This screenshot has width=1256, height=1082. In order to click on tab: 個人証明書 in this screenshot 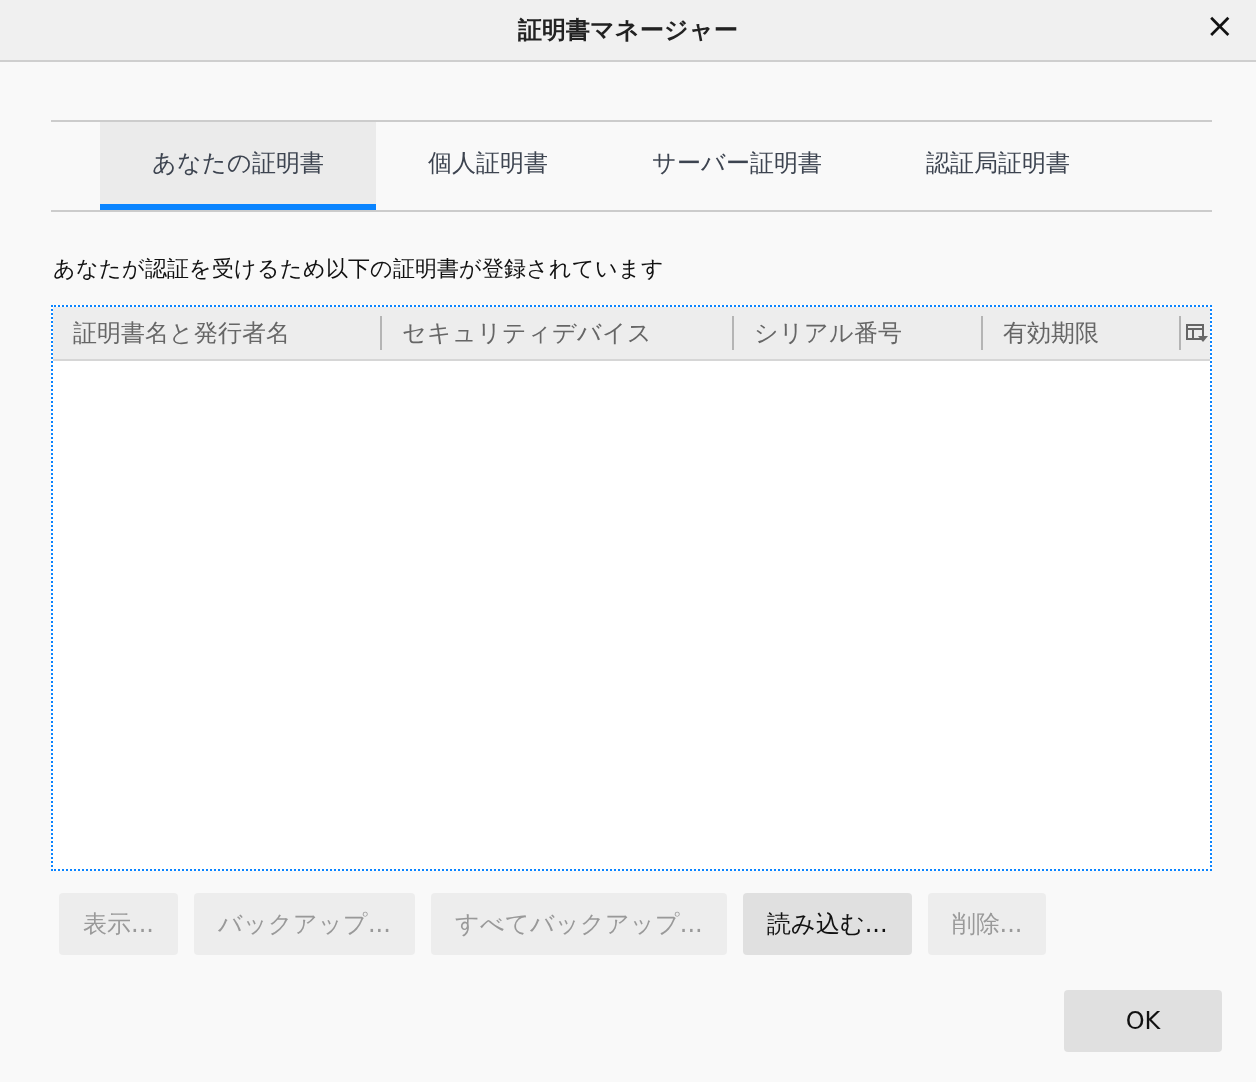, I will do `click(488, 166)`.